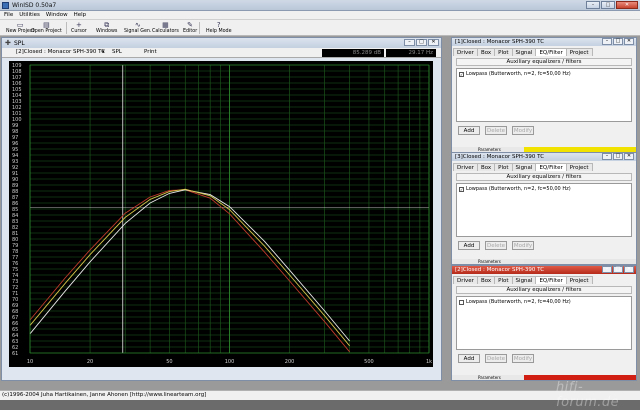 Image resolution: width=640 pixels, height=410 pixels. I want to click on cursor-readout-hz: 29.17 Hz, so click(411, 53).